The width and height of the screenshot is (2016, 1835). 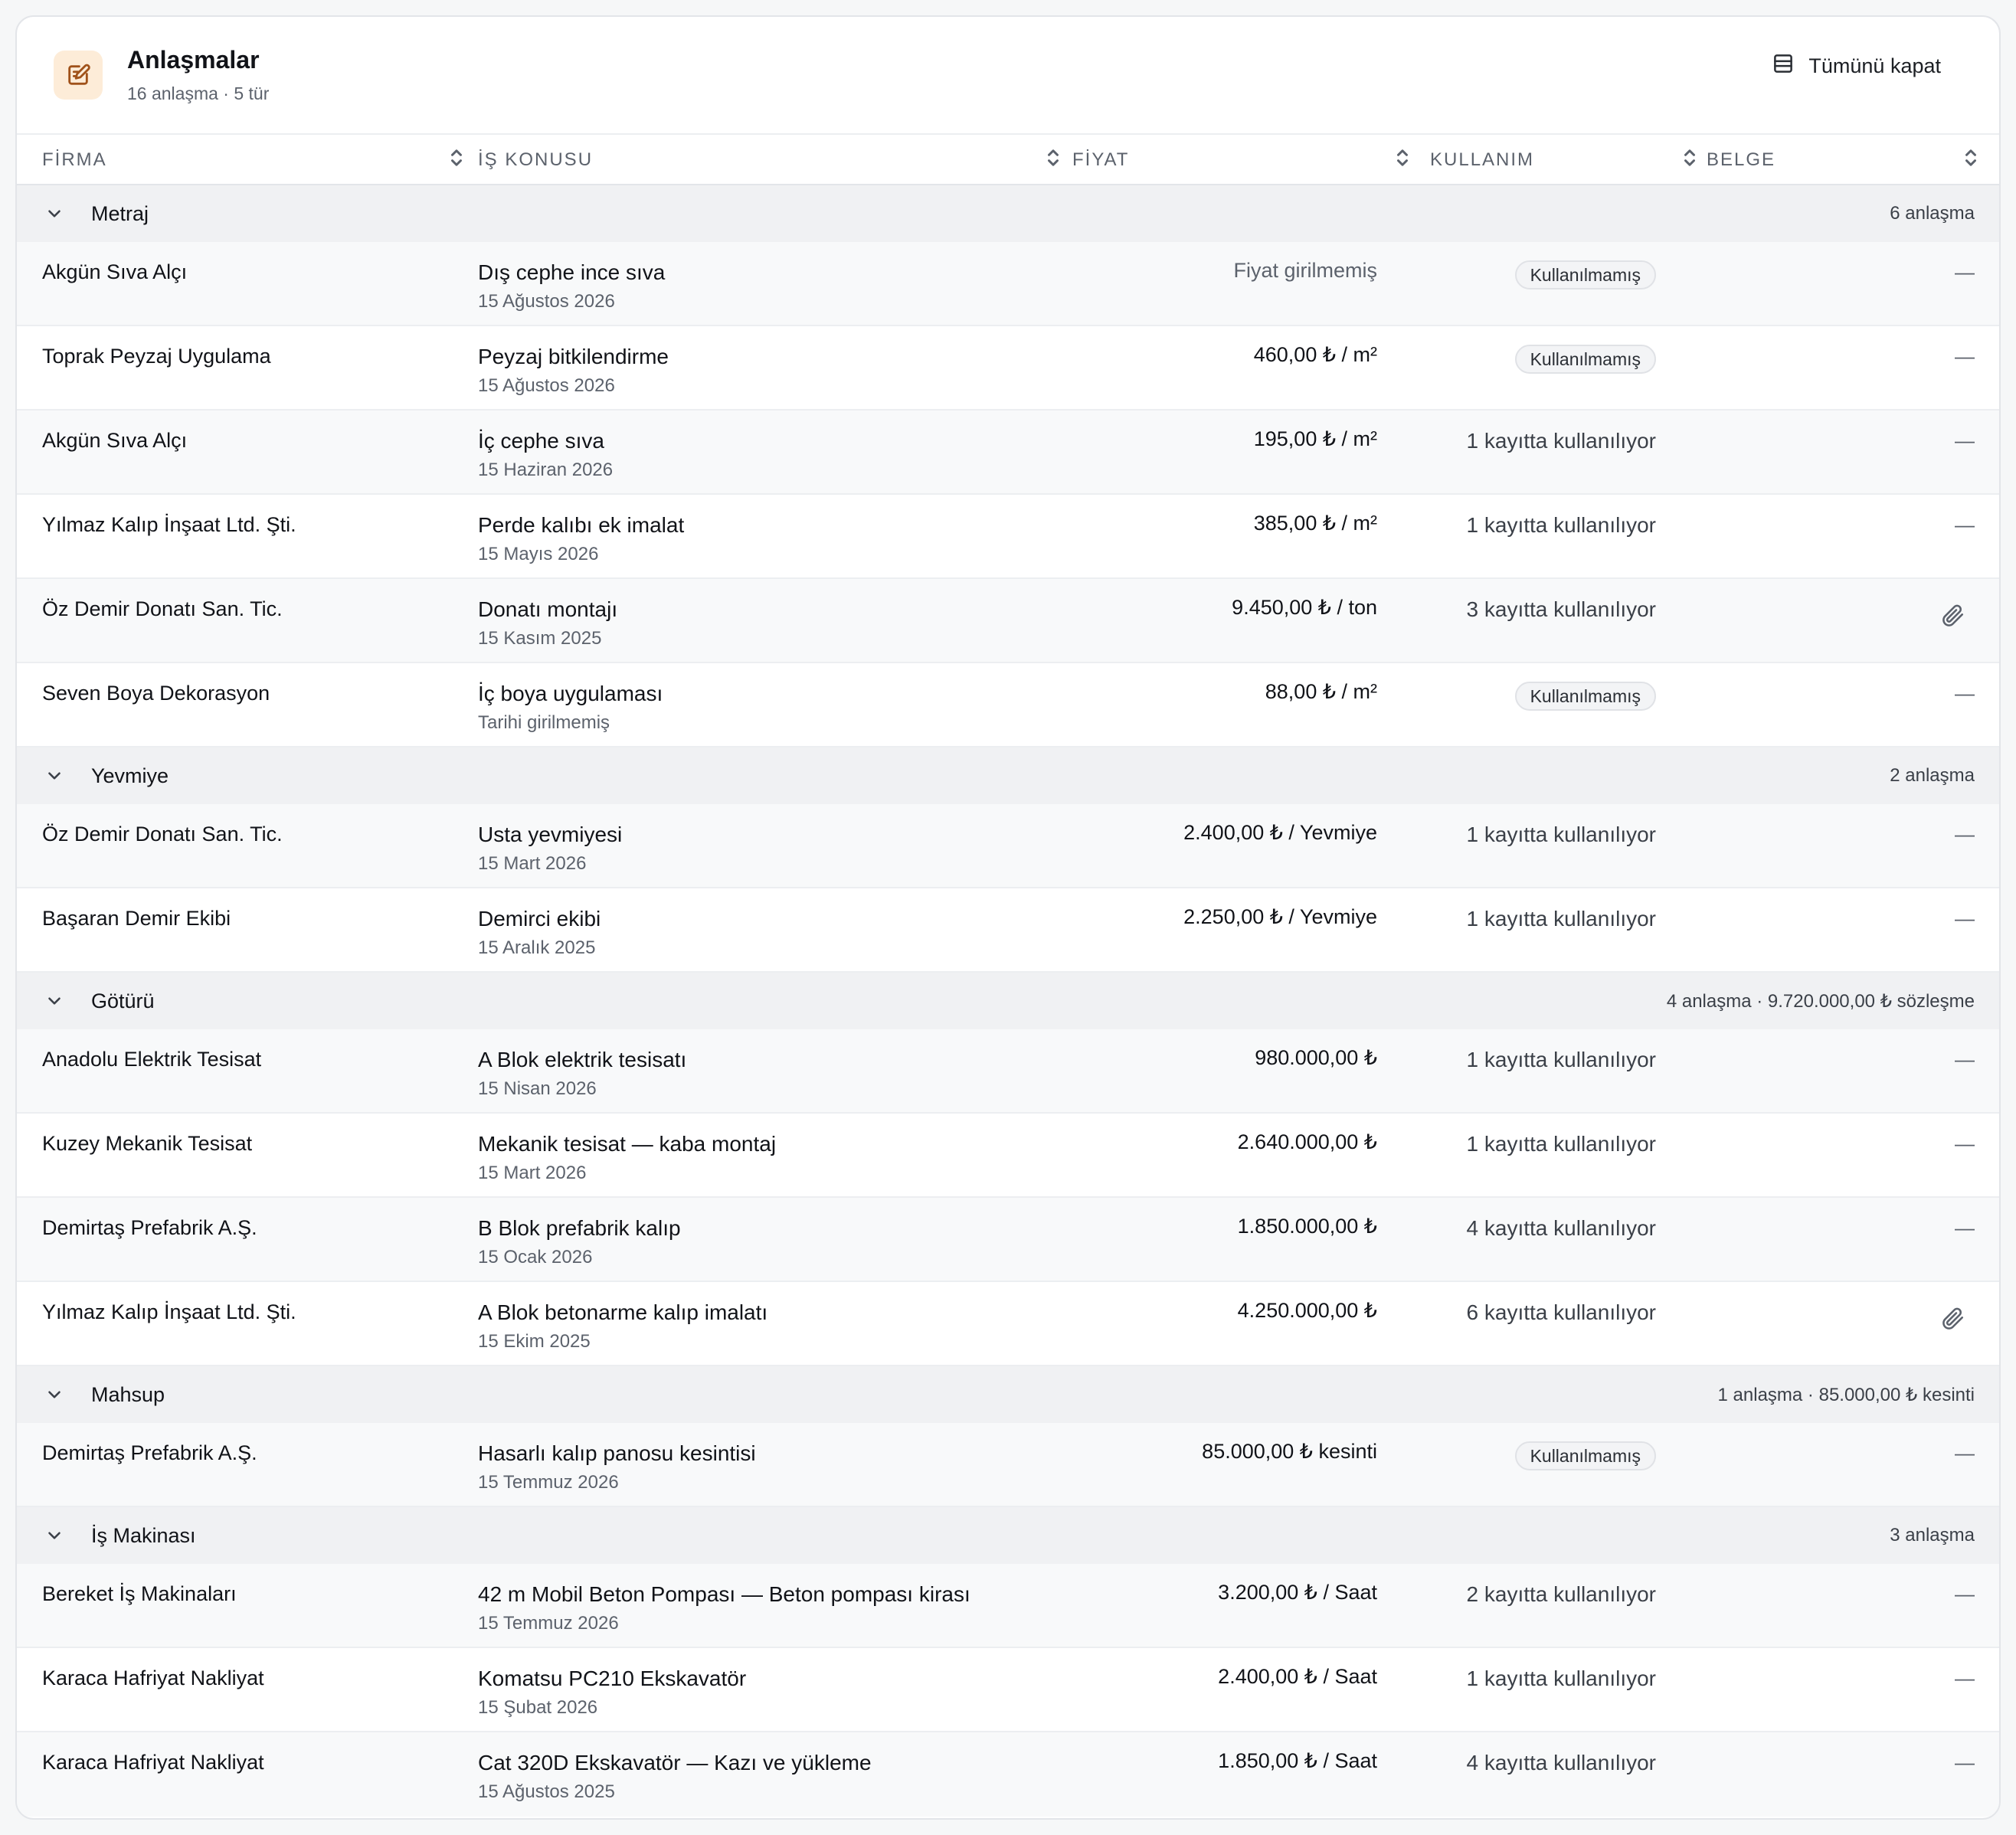 I want to click on firm-name: Demirtaş Prefabrik A.Ş., so click(x=149, y=1453).